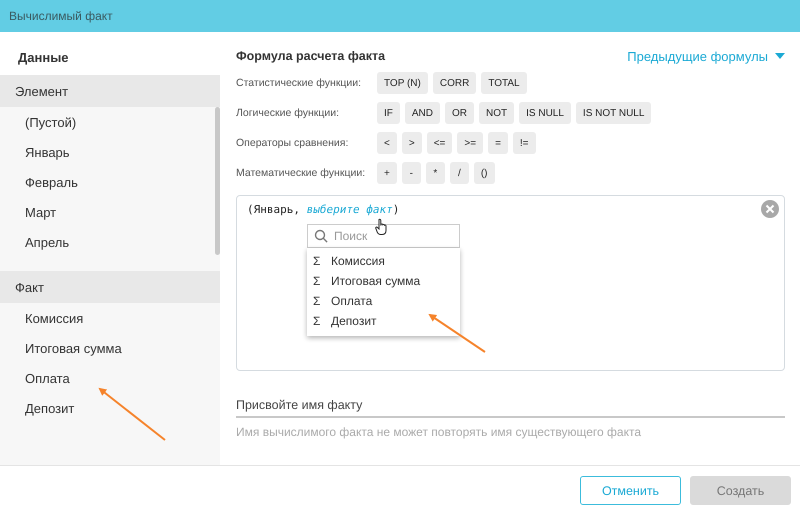 This screenshot has width=800, height=514. What do you see at coordinates (107, 182) in the screenshot?
I see `list-item: Февраль` at bounding box center [107, 182].